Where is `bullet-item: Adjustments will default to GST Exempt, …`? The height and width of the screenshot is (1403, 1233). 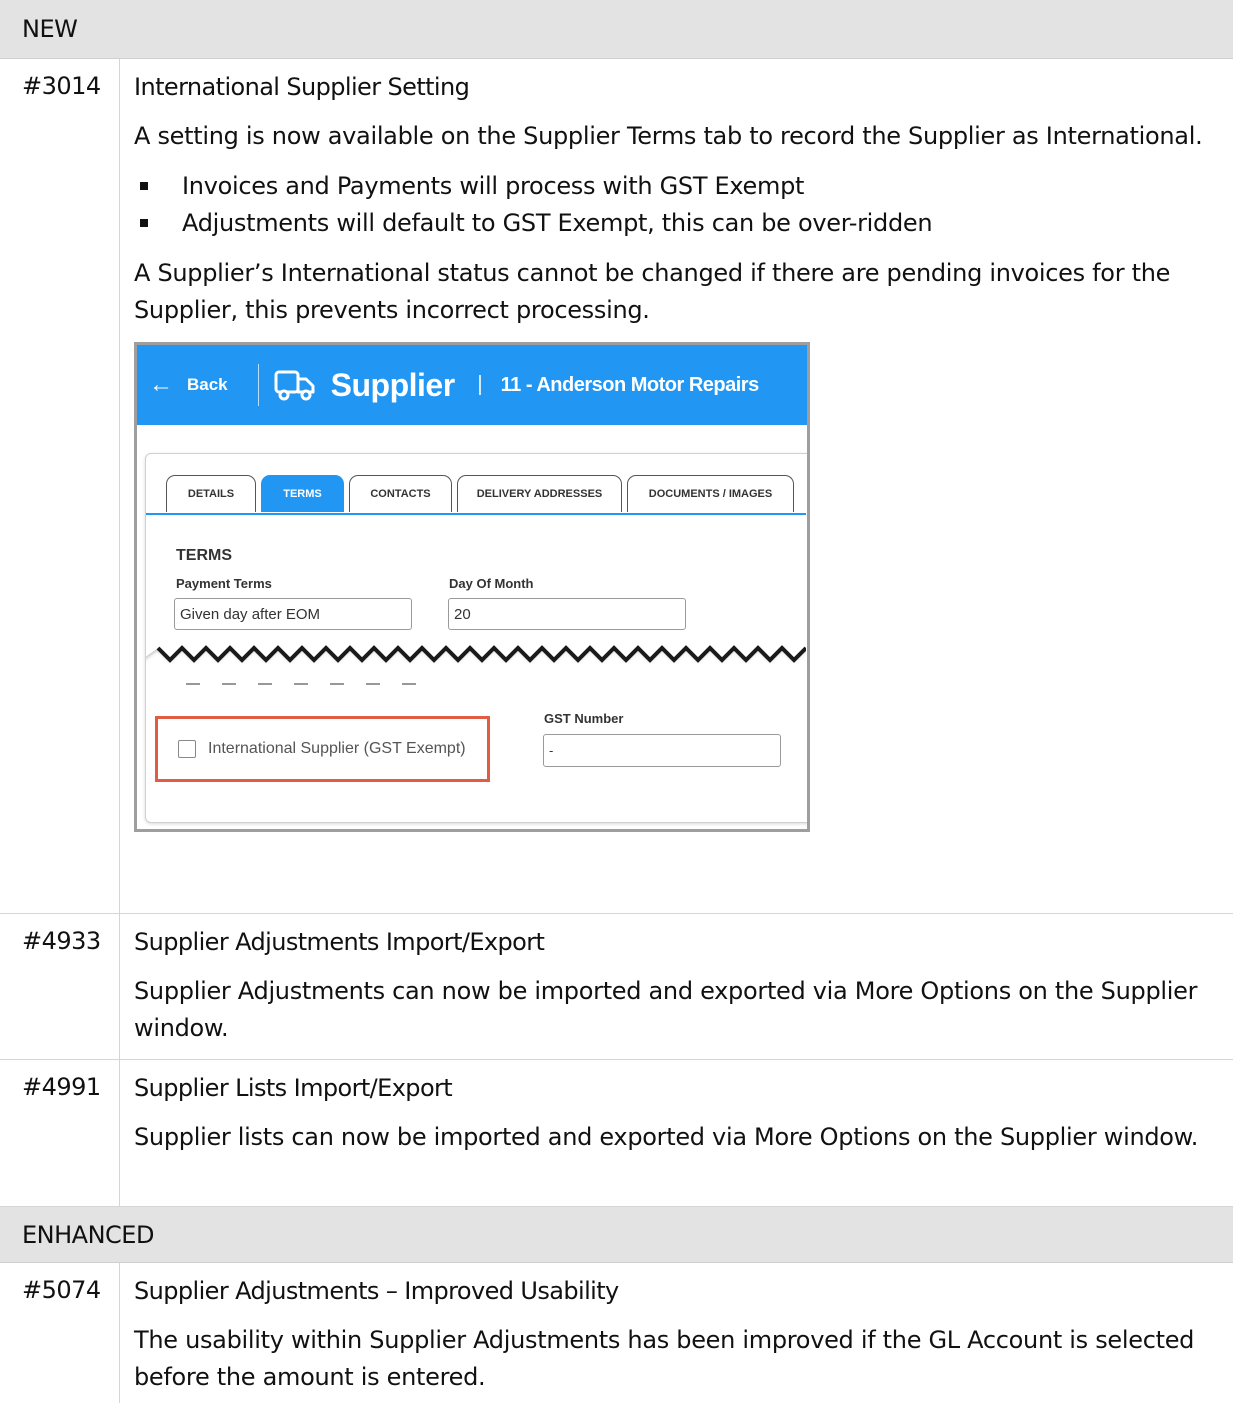
bullet-item: Adjustments will default to GST Exempt, … is located at coordinates (683, 223).